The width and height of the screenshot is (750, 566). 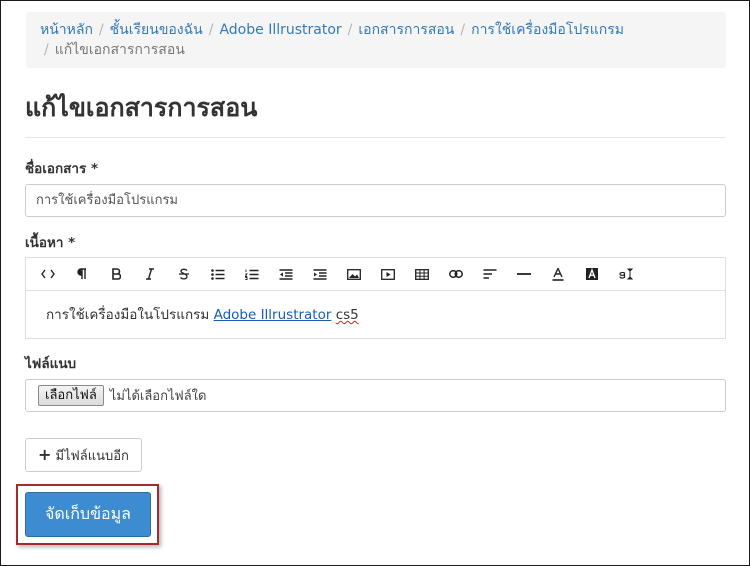 What do you see at coordinates (375, 137) in the screenshot?
I see `title-divider` at bounding box center [375, 137].